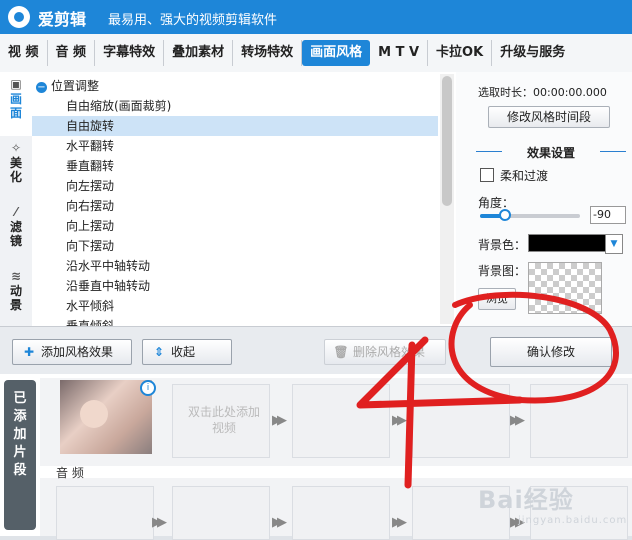 This screenshot has width=632, height=540. What do you see at coordinates (16, 276) in the screenshot?
I see `waves-icon: ≋` at bounding box center [16, 276].